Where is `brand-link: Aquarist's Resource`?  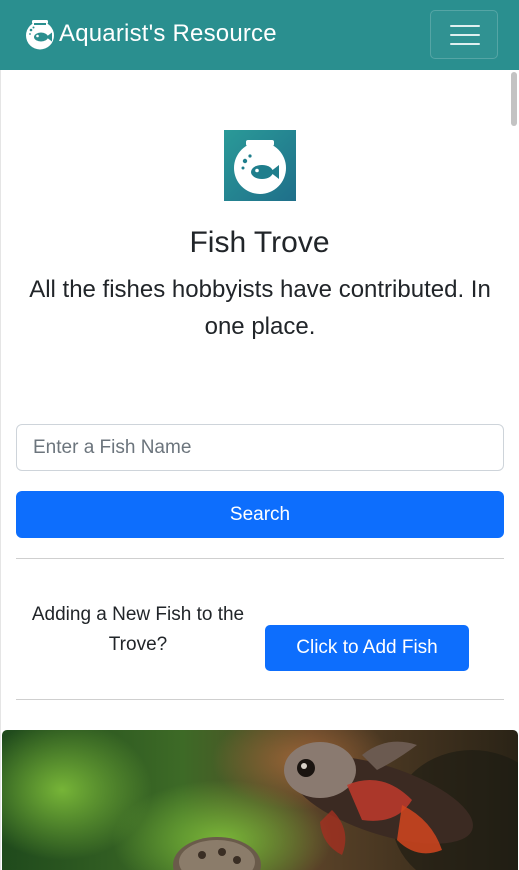
brand-link: Aquarist's Resource is located at coordinates (150, 34).